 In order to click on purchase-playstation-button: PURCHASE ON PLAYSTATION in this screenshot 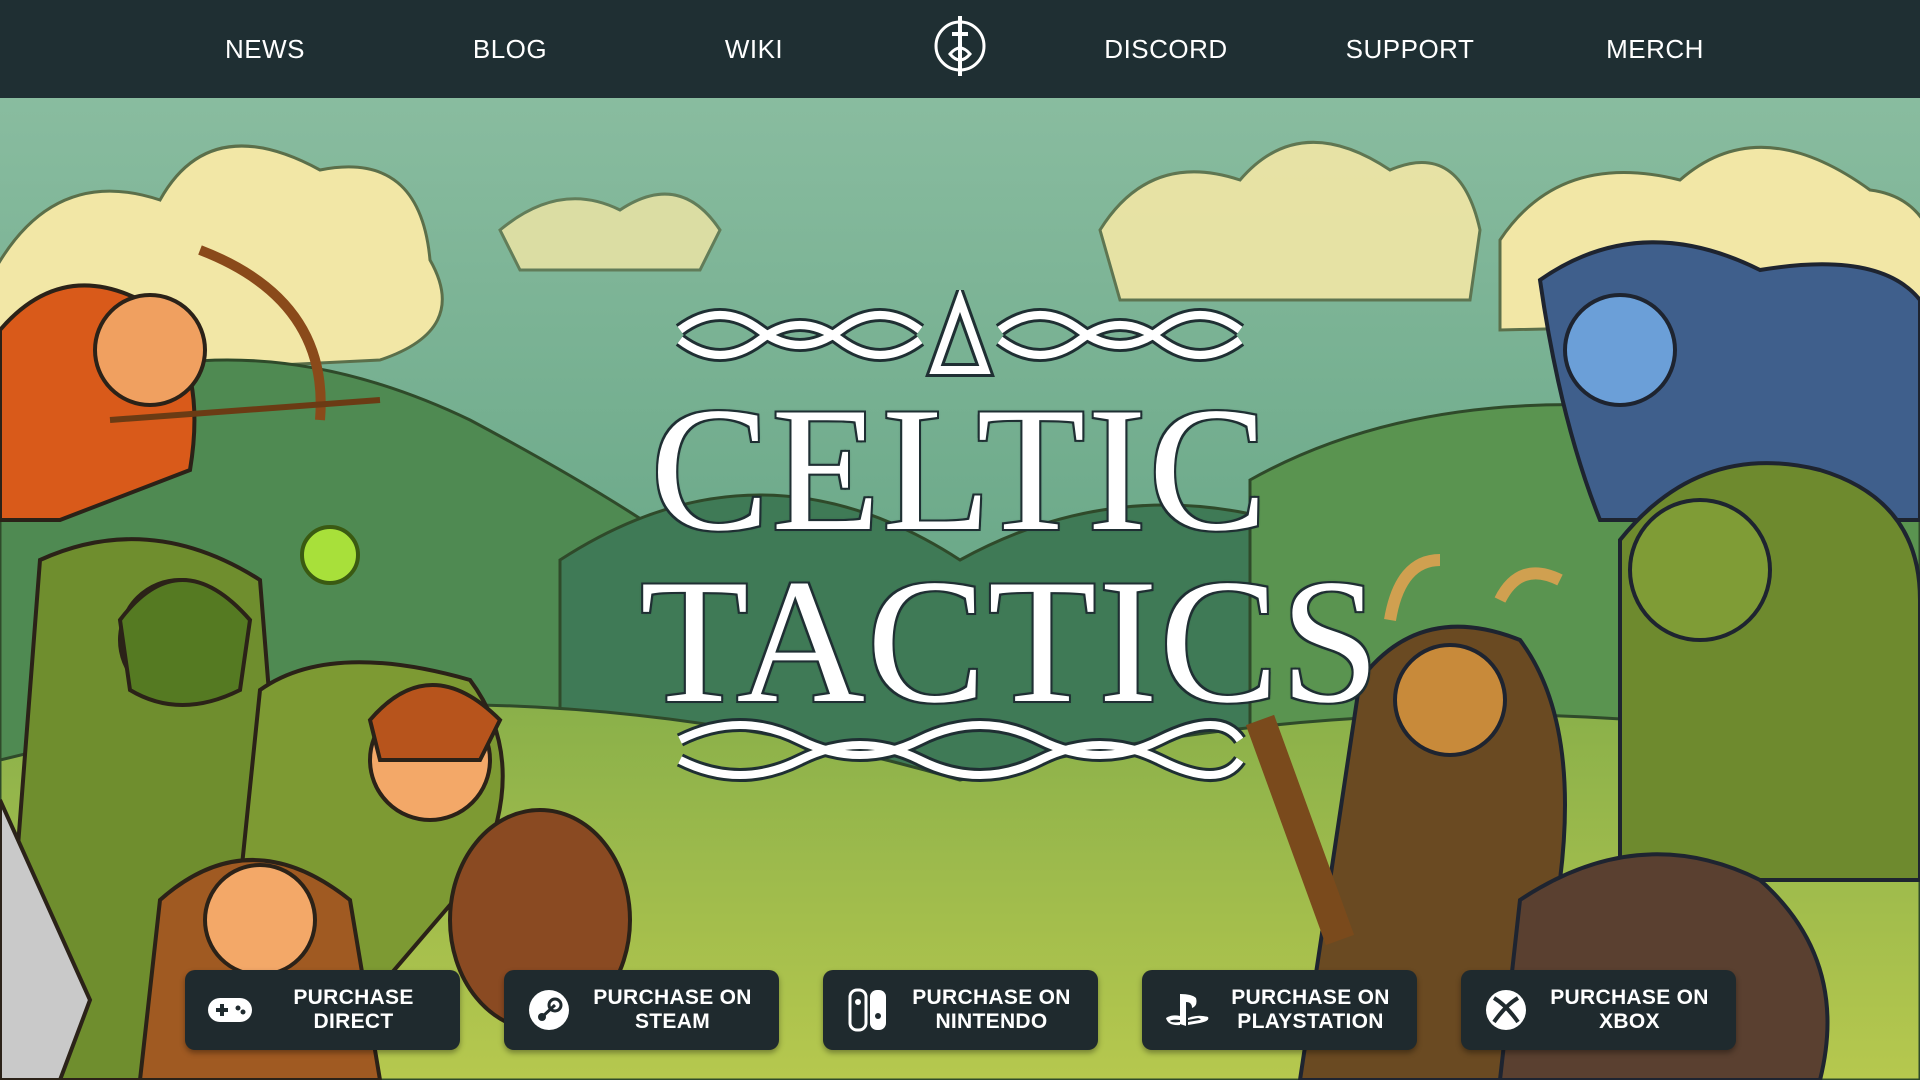, I will do `click(1279, 1010)`.